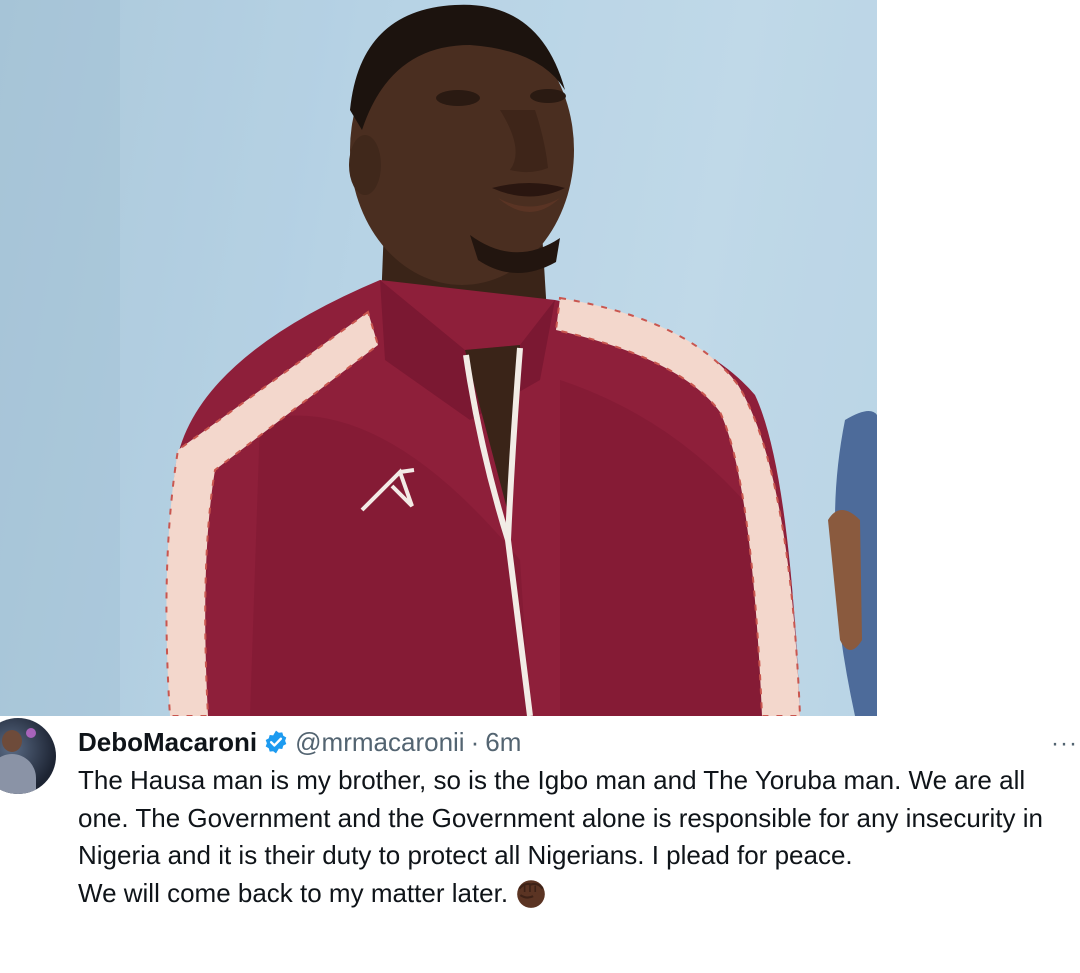 Image resolution: width=1080 pixels, height=973 pixels. I want to click on tweet-paragraph-2: We will come back to my matter later., so click(573, 894).